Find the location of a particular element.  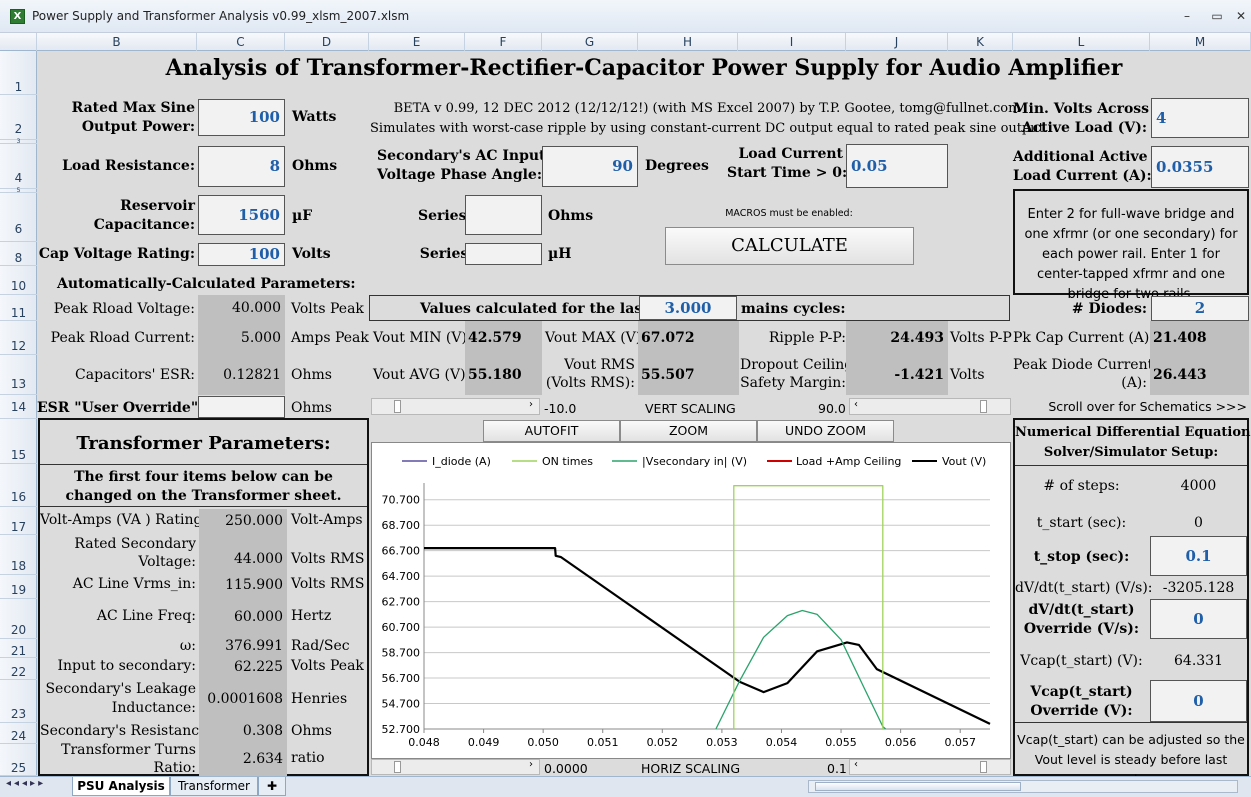

row-header: 1 is located at coordinates (18, 73).